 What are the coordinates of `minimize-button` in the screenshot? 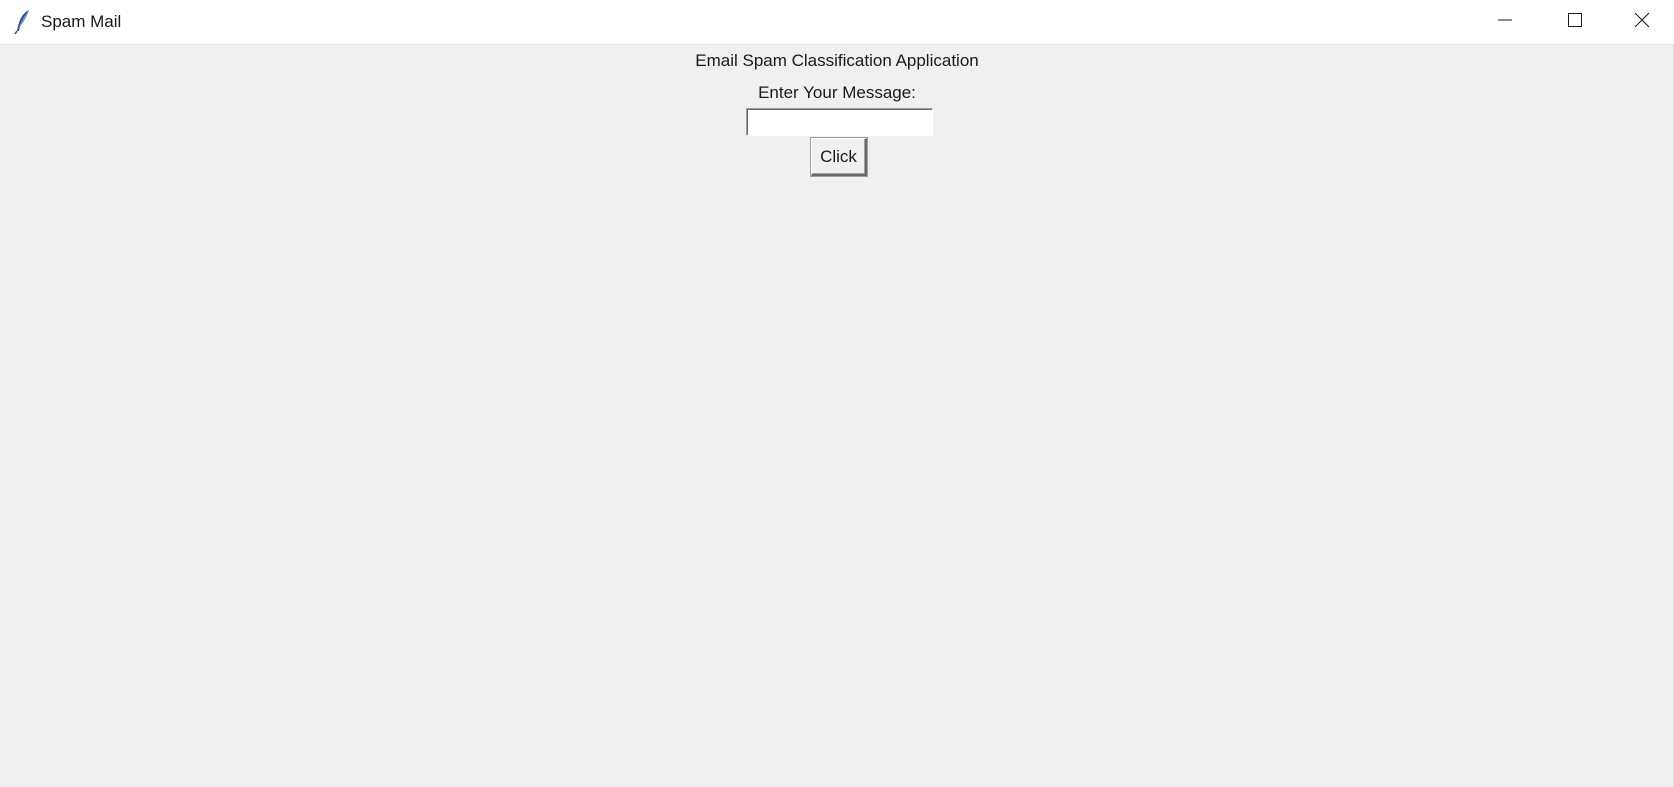 It's located at (1505, 22).